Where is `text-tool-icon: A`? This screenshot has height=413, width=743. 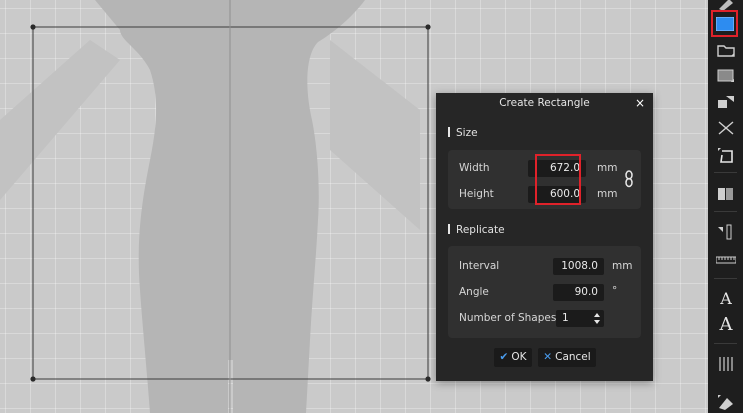
text-tool-icon: A is located at coordinates (726, 298).